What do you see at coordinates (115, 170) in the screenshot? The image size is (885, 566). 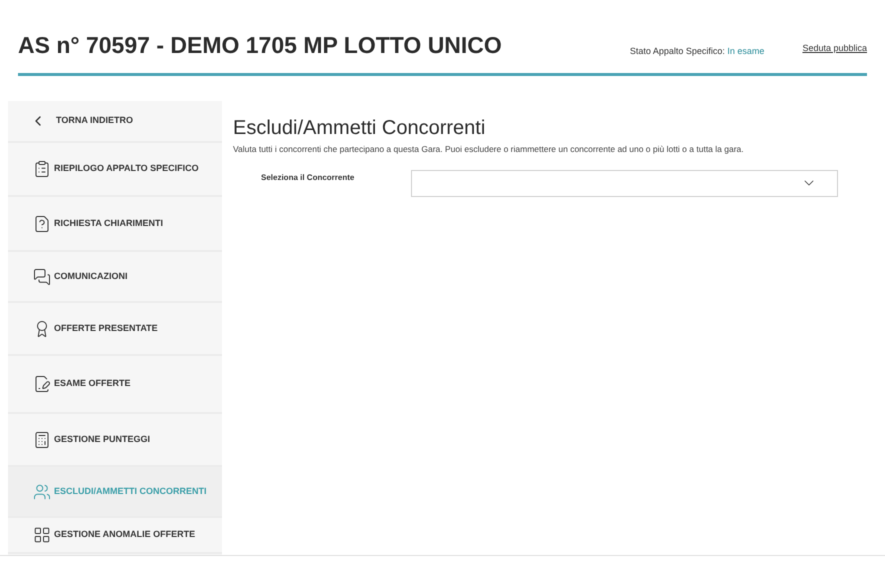 I see `sidebar-item: RIEPILOGO APPALTO SPECIFICO` at bounding box center [115, 170].